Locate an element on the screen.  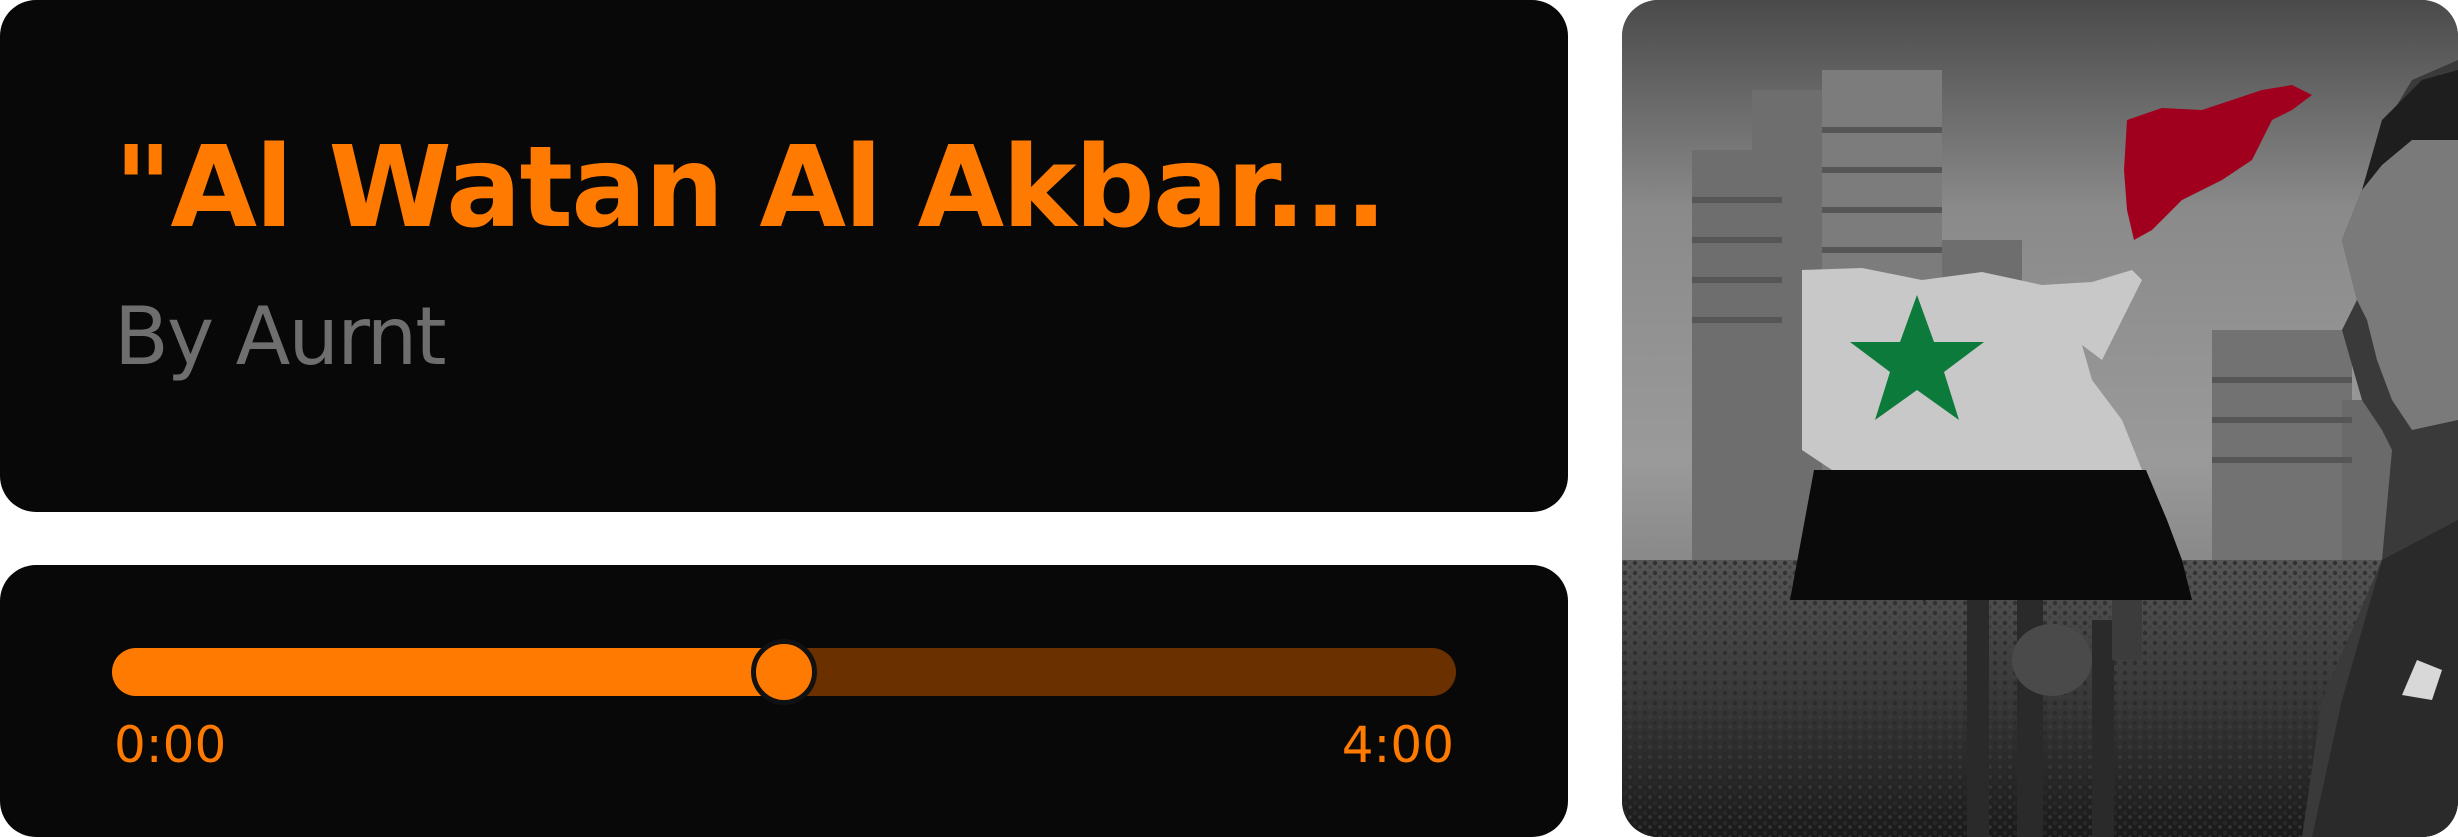
total-time: 4:00 is located at coordinates (1397, 745).